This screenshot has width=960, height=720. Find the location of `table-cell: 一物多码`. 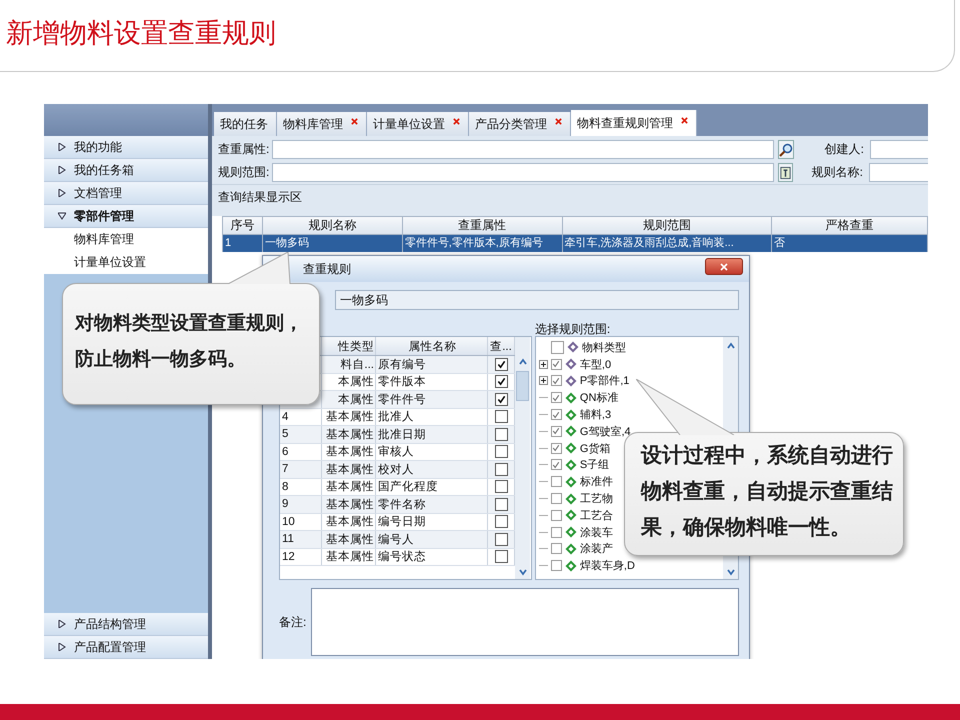

table-cell: 一物多码 is located at coordinates (332, 243).